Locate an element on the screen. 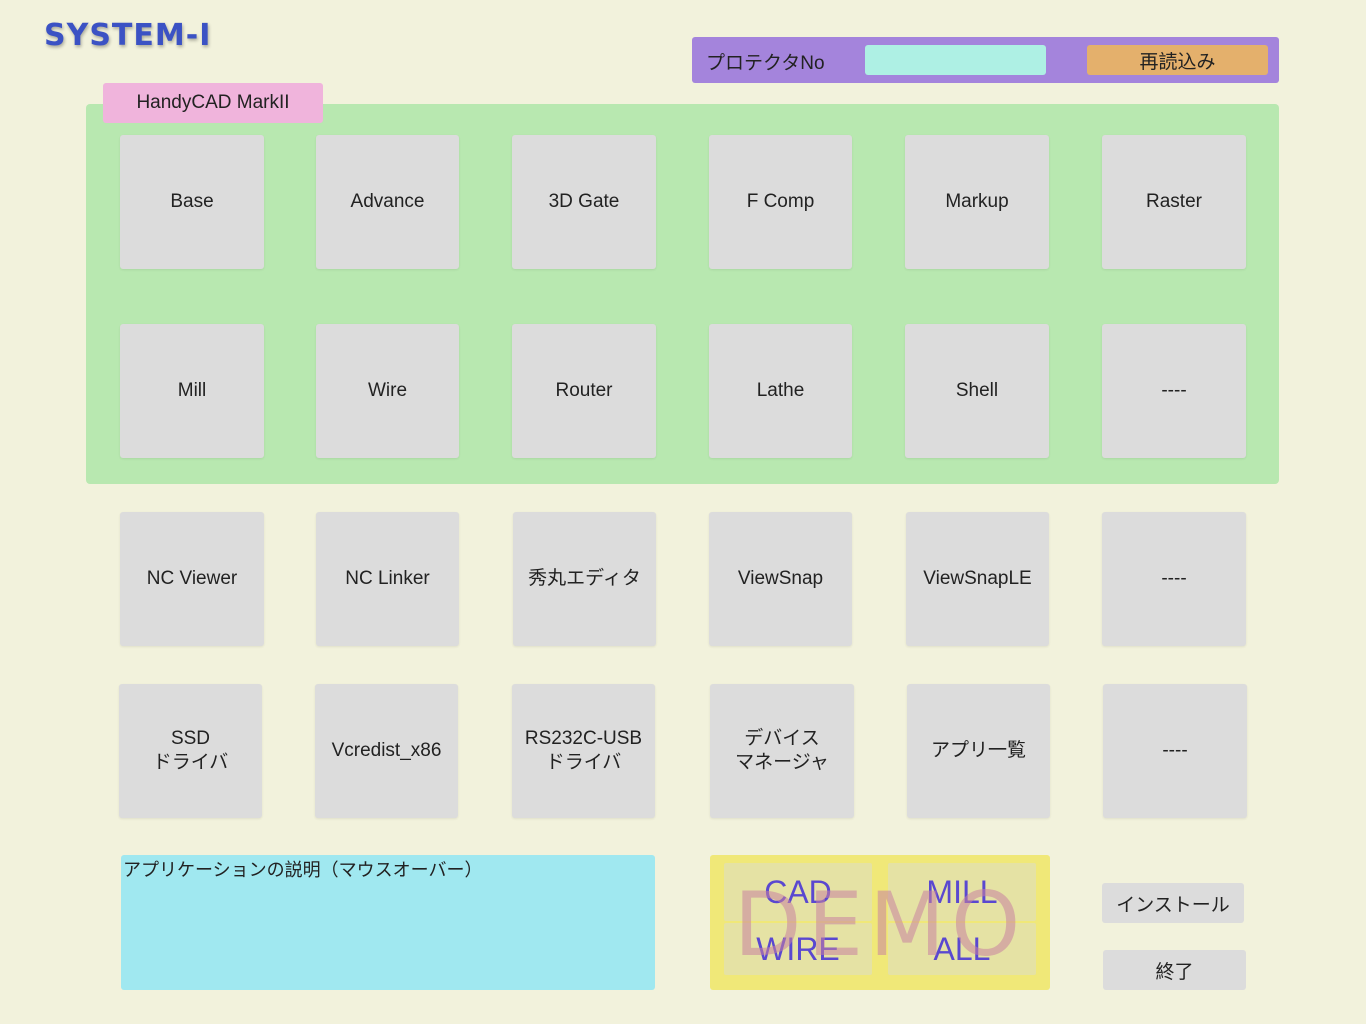  app-tile-markup: Markup is located at coordinates (977, 202).